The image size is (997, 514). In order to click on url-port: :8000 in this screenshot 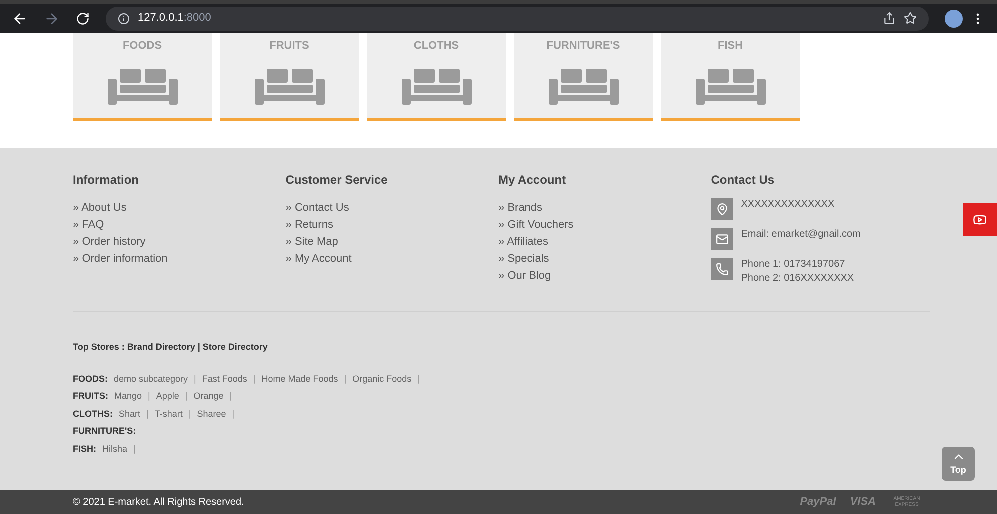, I will do `click(198, 18)`.